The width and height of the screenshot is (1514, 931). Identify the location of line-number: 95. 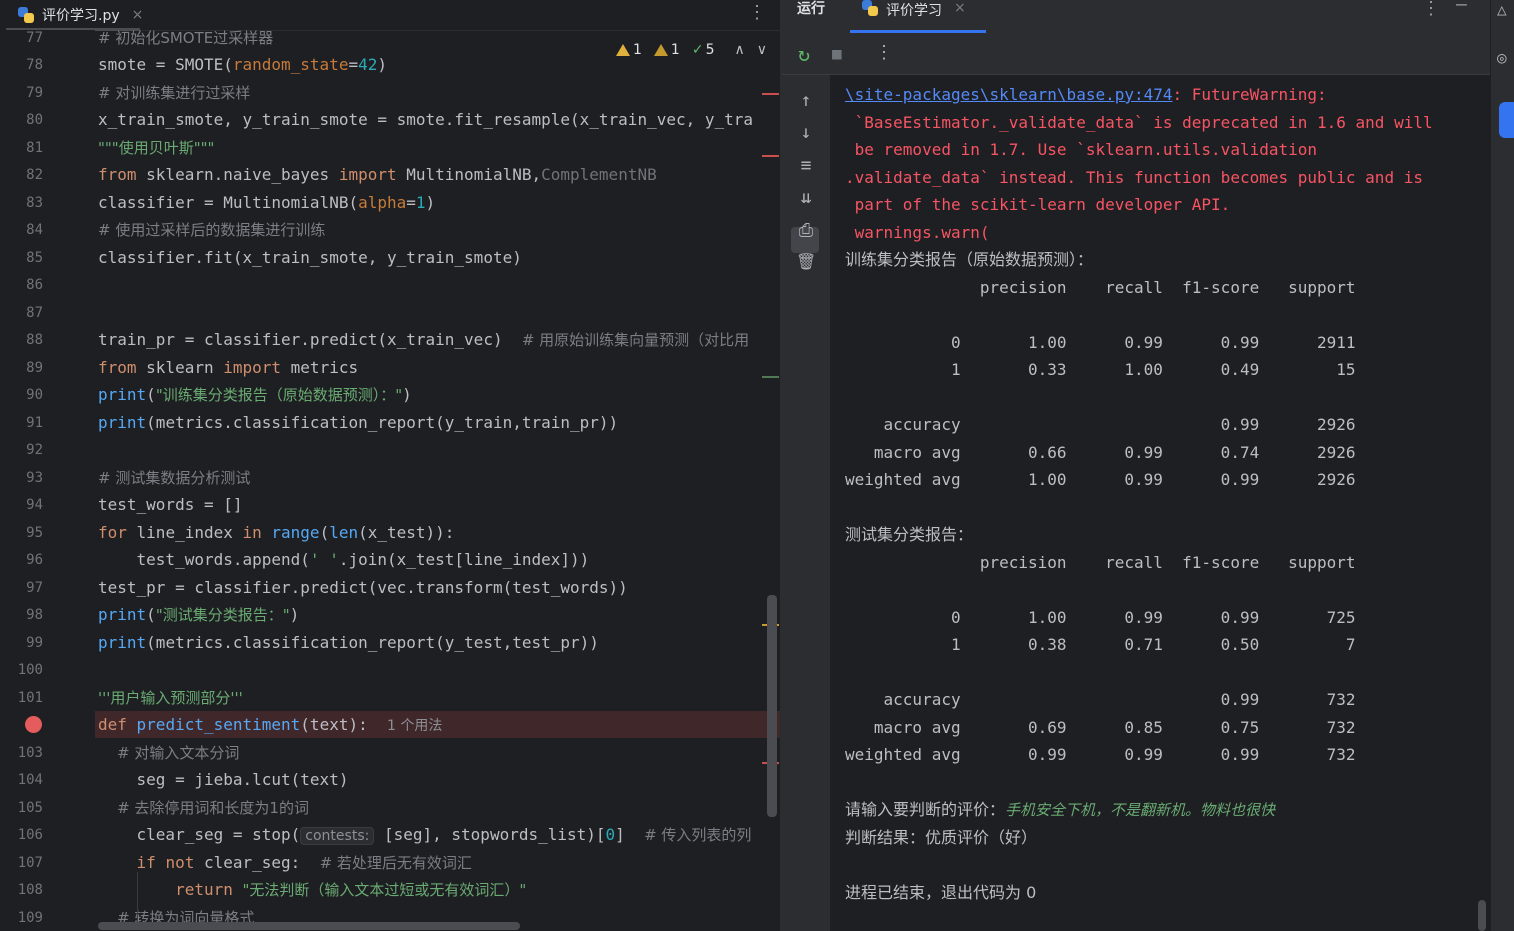
(21, 533).